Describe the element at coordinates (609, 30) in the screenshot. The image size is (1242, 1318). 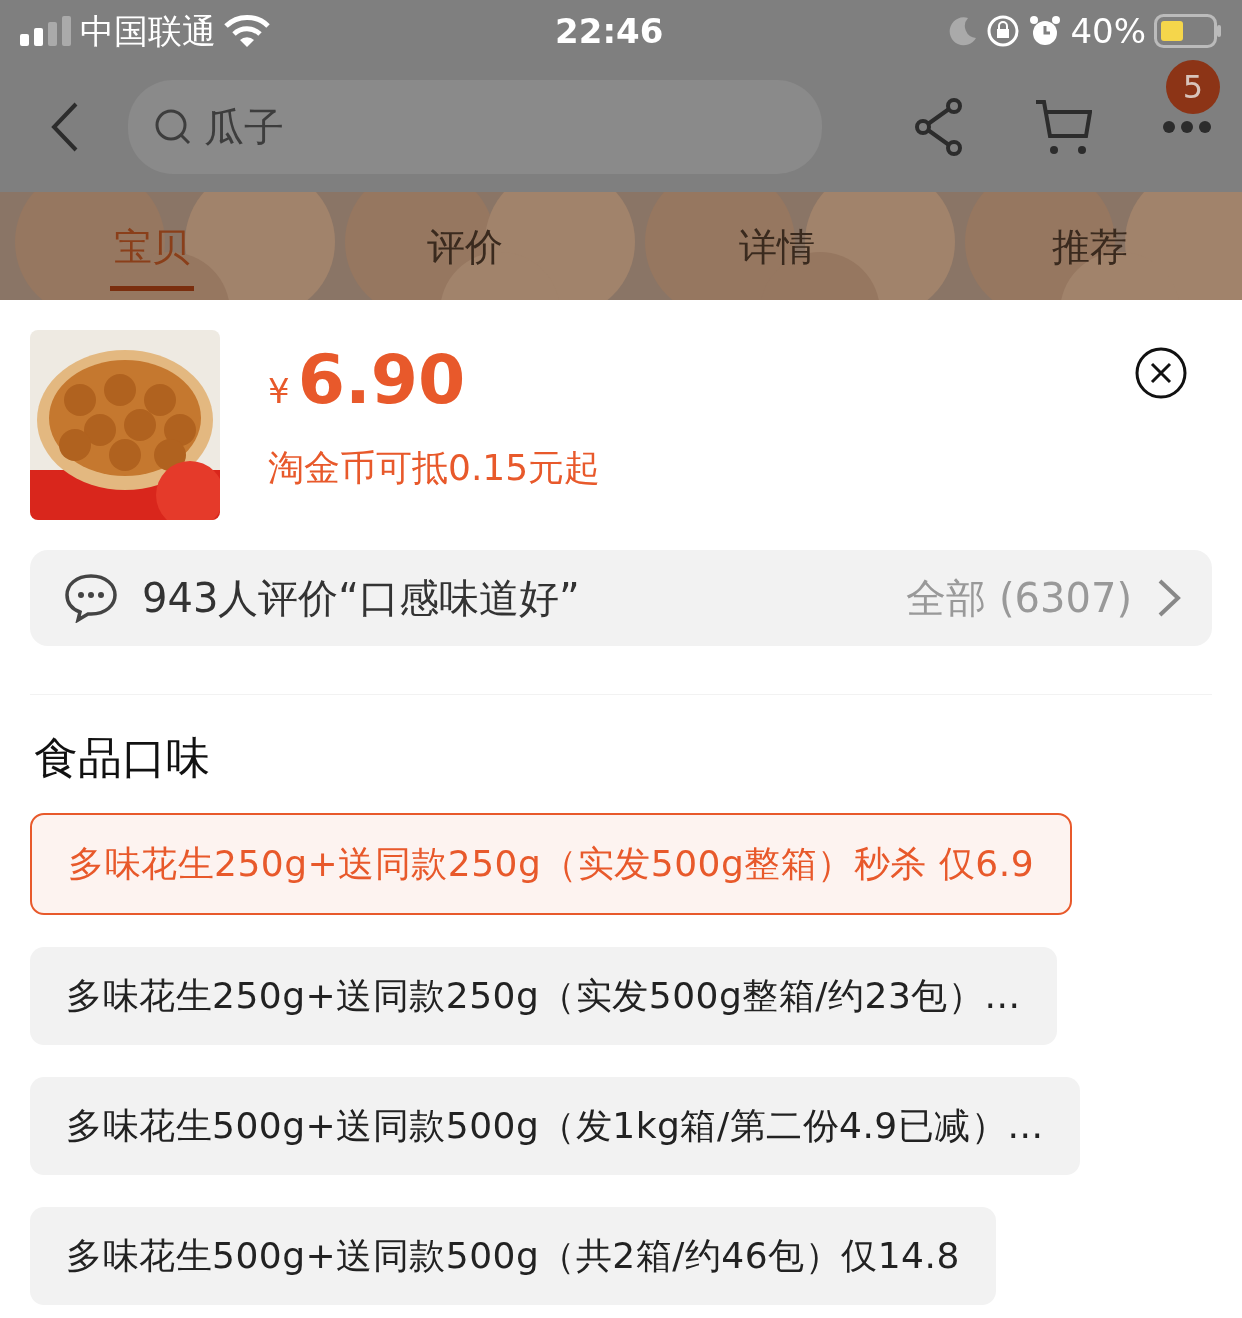
I see `clock-time: 22:46` at that location.